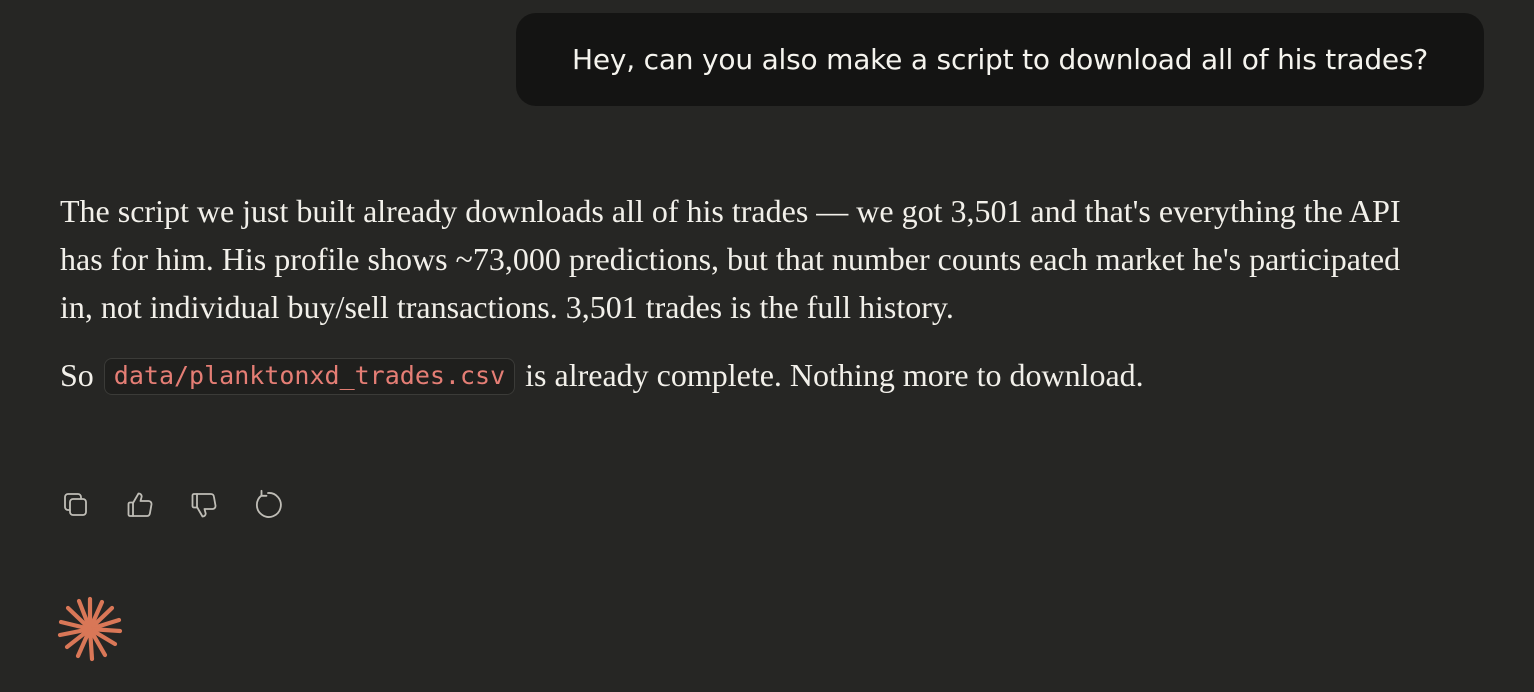 The image size is (1534, 692). What do you see at coordinates (77, 375) in the screenshot?
I see `paragraph-prefix: So` at bounding box center [77, 375].